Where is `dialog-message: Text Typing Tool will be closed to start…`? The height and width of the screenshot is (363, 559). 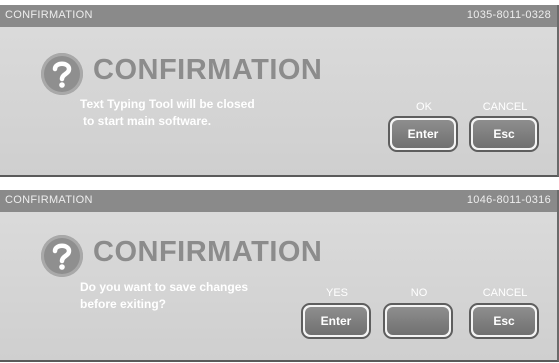
dialog-message: Text Typing Tool will be closed to start… is located at coordinates (167, 113).